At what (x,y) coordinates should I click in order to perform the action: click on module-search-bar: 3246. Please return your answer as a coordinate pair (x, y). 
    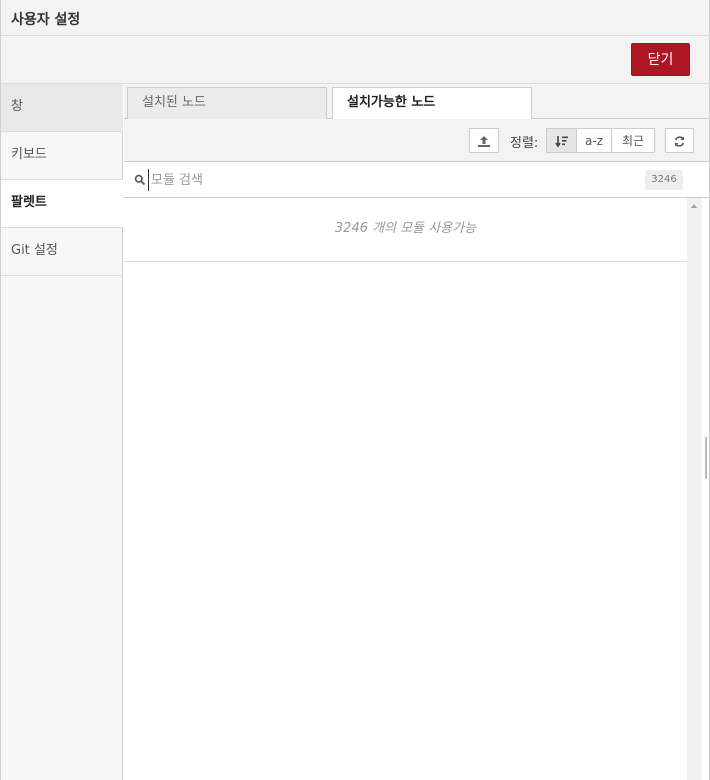
    Looking at the image, I should click on (416, 180).